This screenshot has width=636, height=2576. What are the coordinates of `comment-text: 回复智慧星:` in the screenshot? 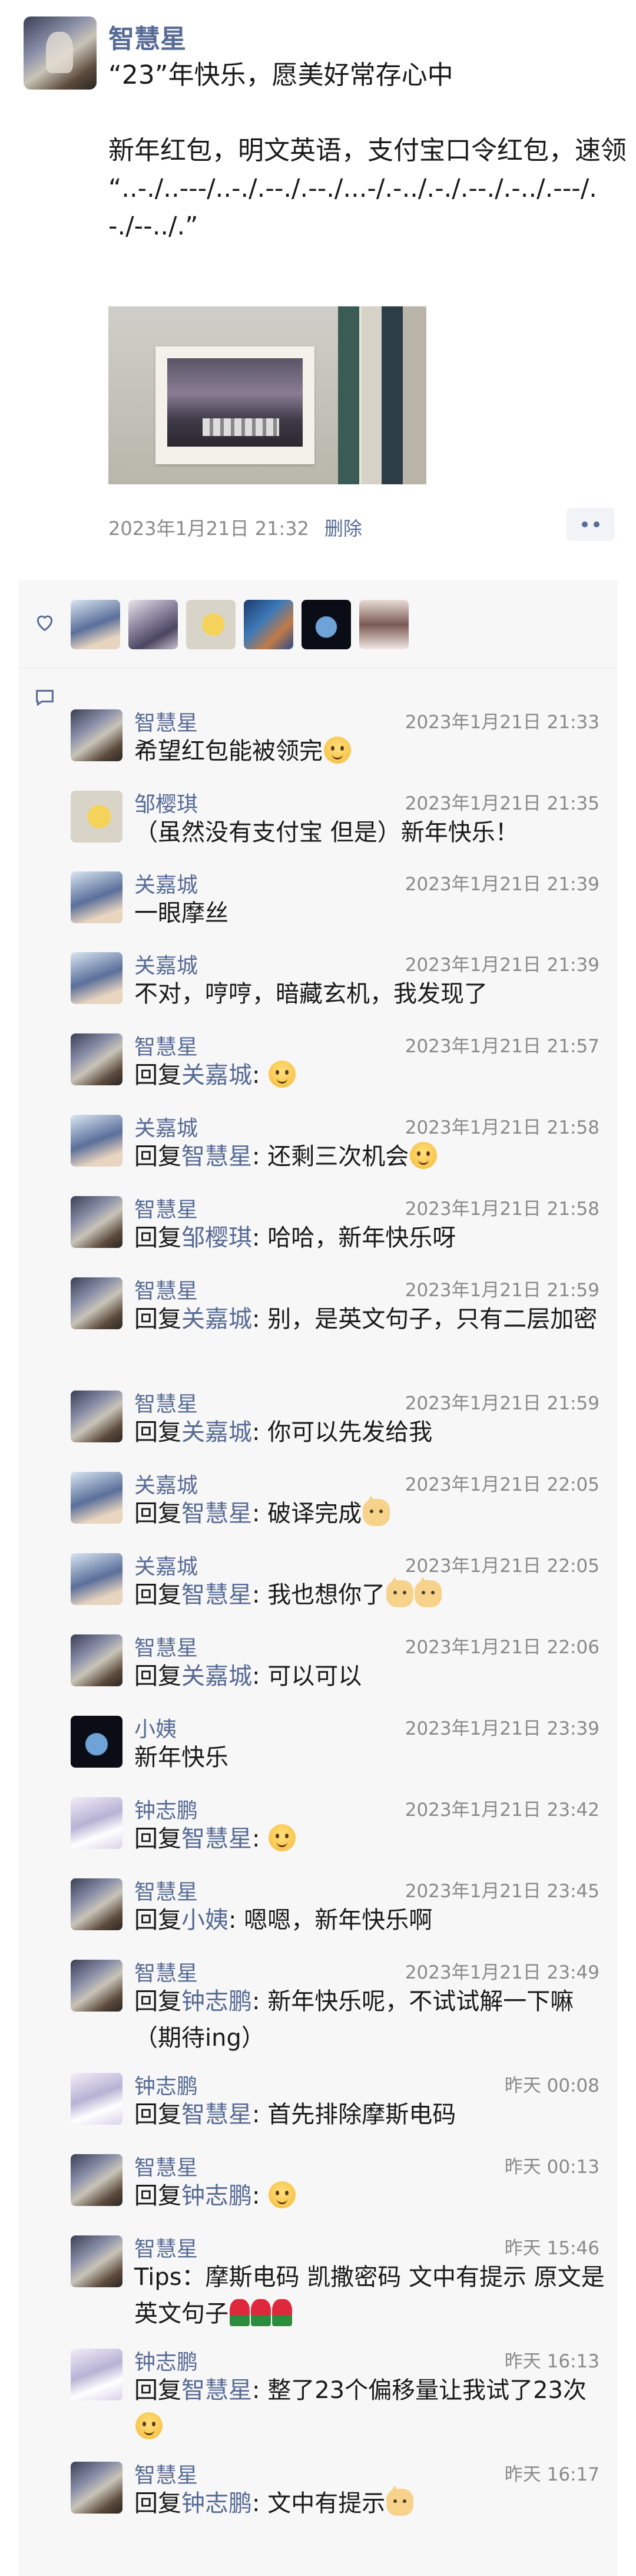 It's located at (370, 1839).